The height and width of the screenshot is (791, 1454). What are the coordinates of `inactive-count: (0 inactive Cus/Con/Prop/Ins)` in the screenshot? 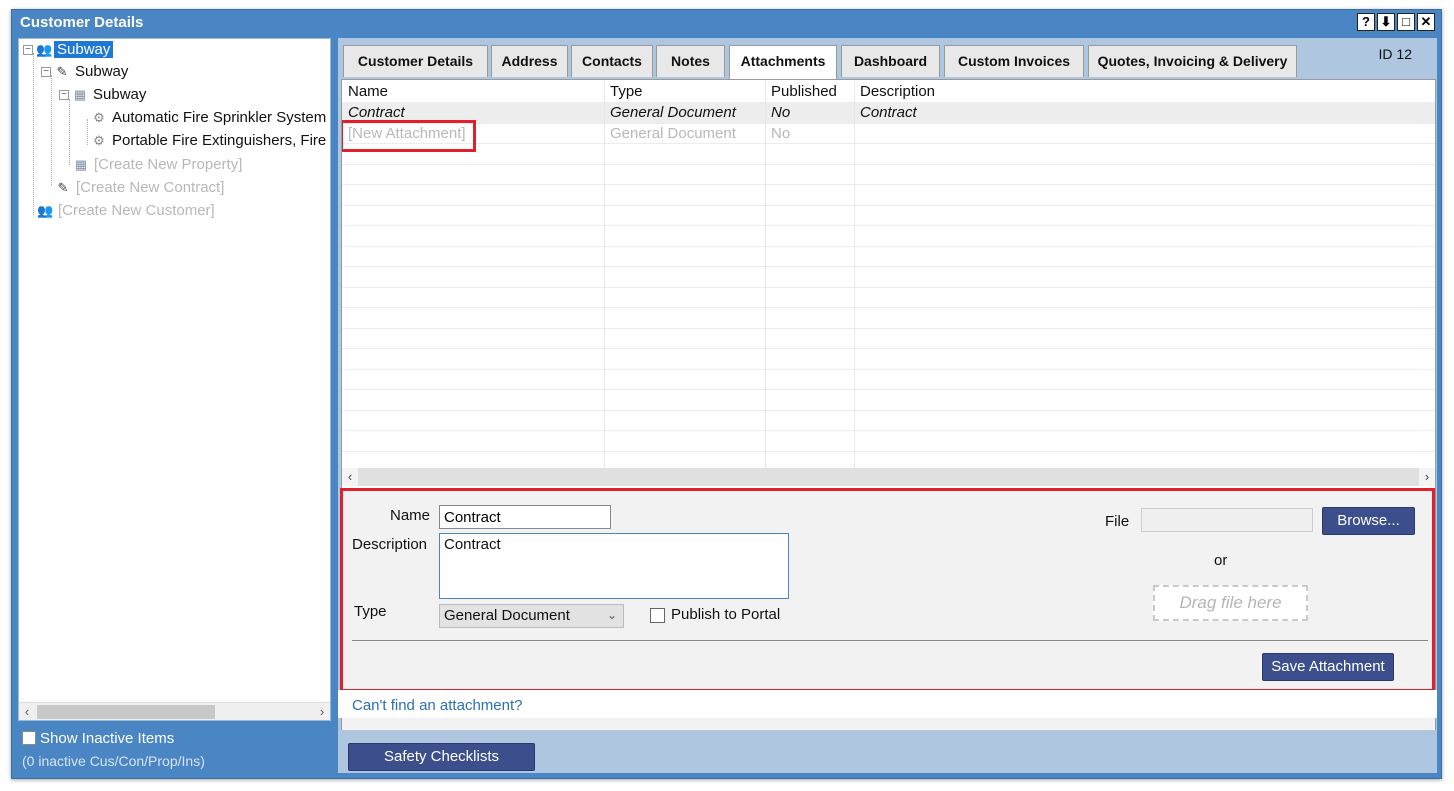 It's located at (113, 761).